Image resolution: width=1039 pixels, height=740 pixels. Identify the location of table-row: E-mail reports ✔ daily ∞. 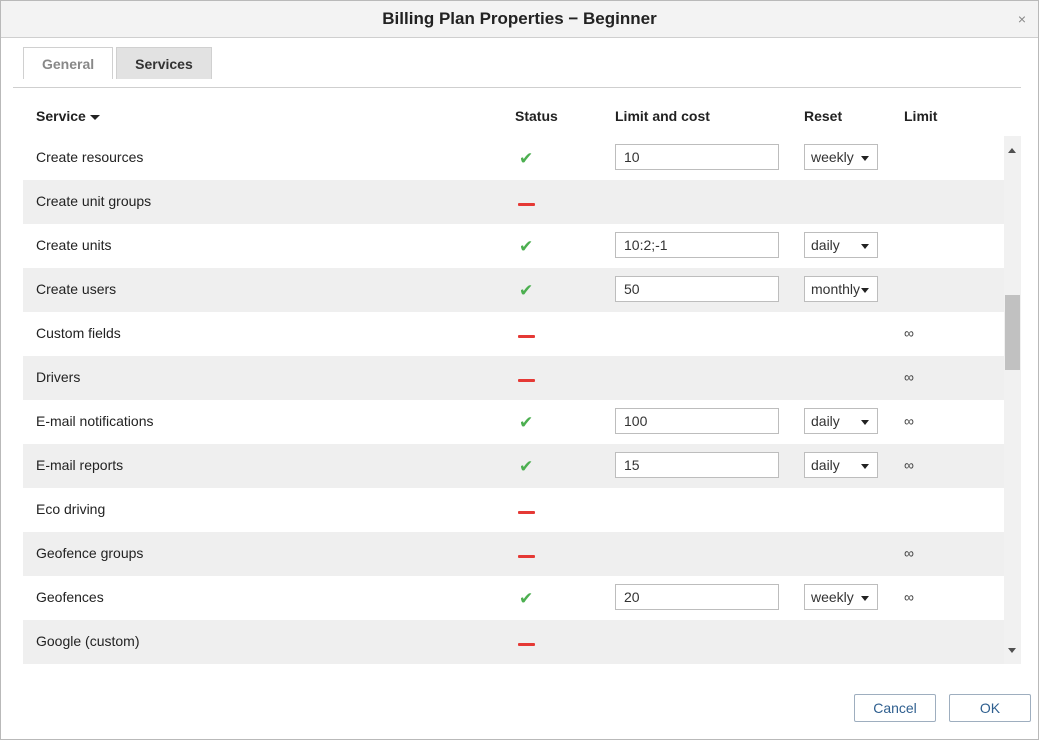
(513, 466).